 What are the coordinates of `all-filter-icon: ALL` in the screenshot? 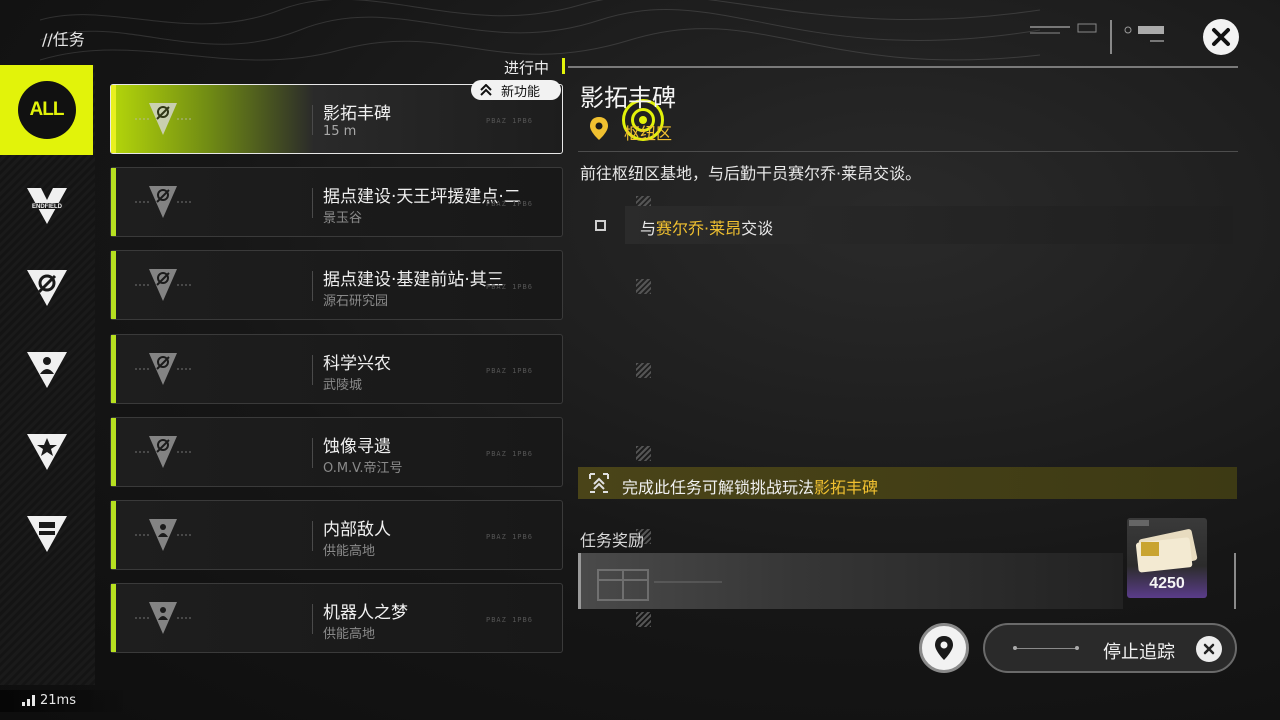 It's located at (46, 110).